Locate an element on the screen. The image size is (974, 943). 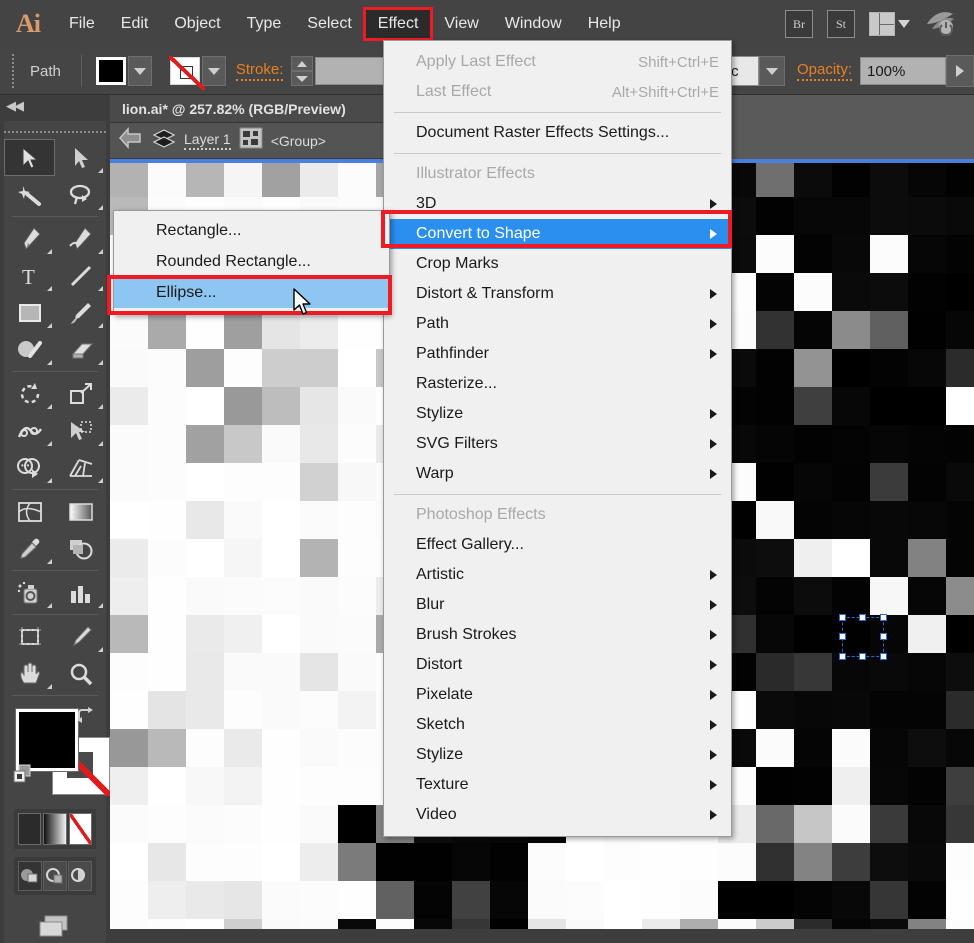
opacity-flyout-icon is located at coordinates (960, 71).